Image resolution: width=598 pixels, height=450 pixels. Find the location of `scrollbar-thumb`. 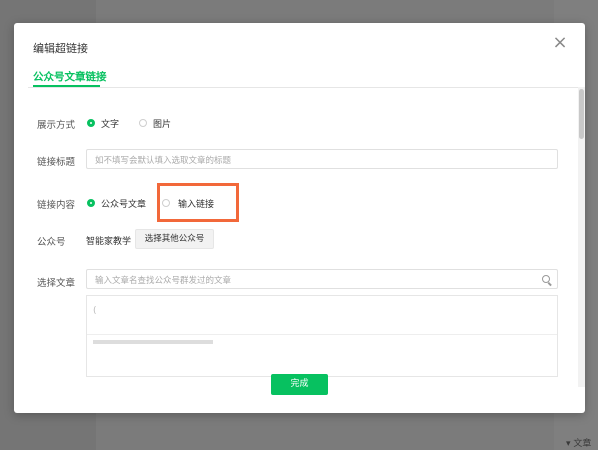

scrollbar-thumb is located at coordinates (581, 114).